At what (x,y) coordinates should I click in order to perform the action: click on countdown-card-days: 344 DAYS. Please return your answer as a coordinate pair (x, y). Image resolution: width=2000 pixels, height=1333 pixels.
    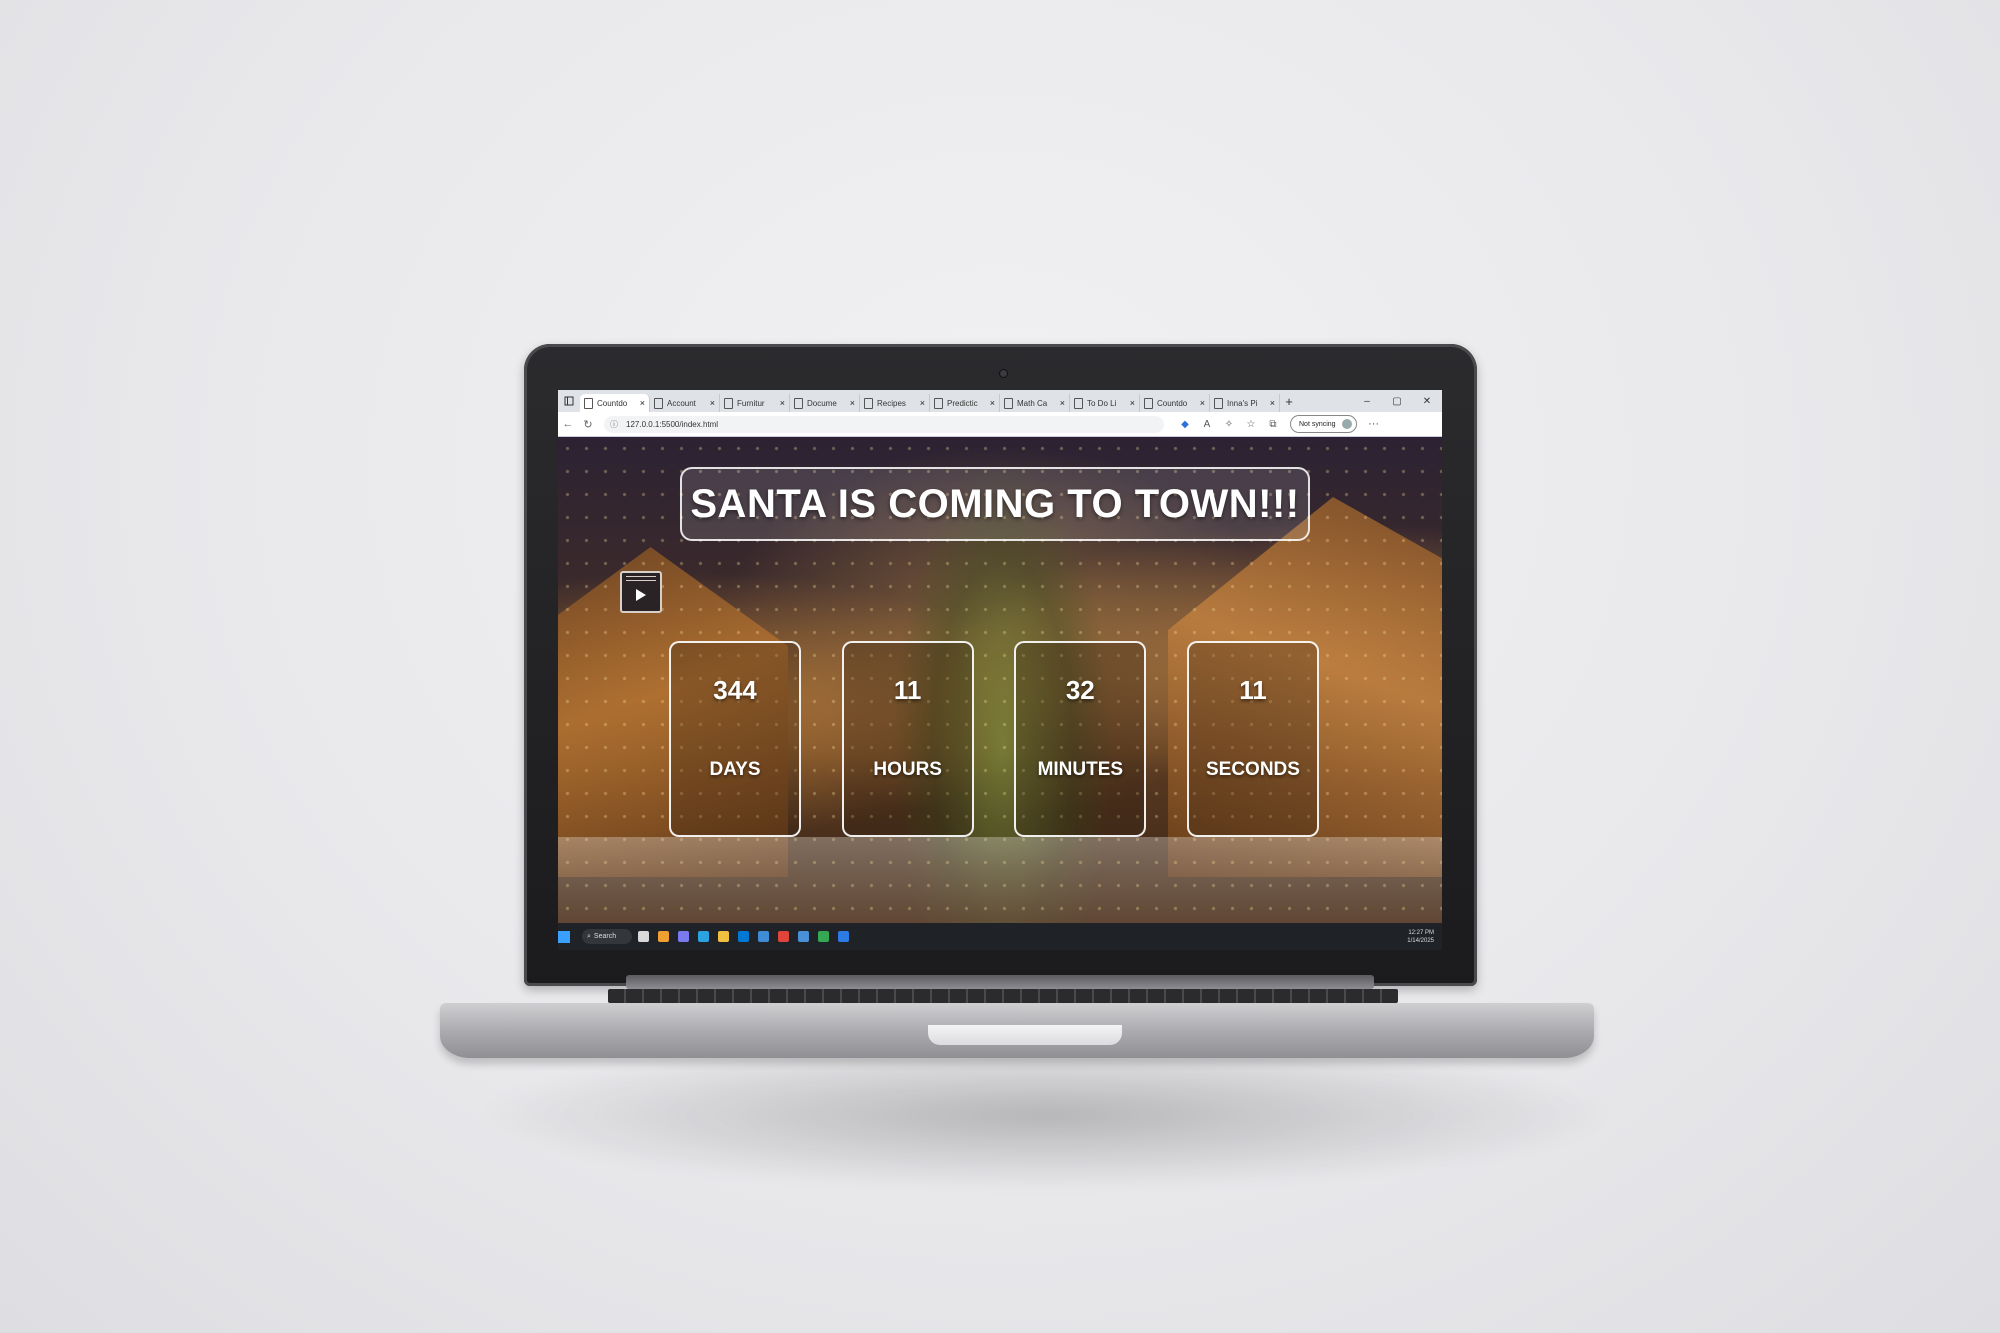
    Looking at the image, I should click on (735, 739).